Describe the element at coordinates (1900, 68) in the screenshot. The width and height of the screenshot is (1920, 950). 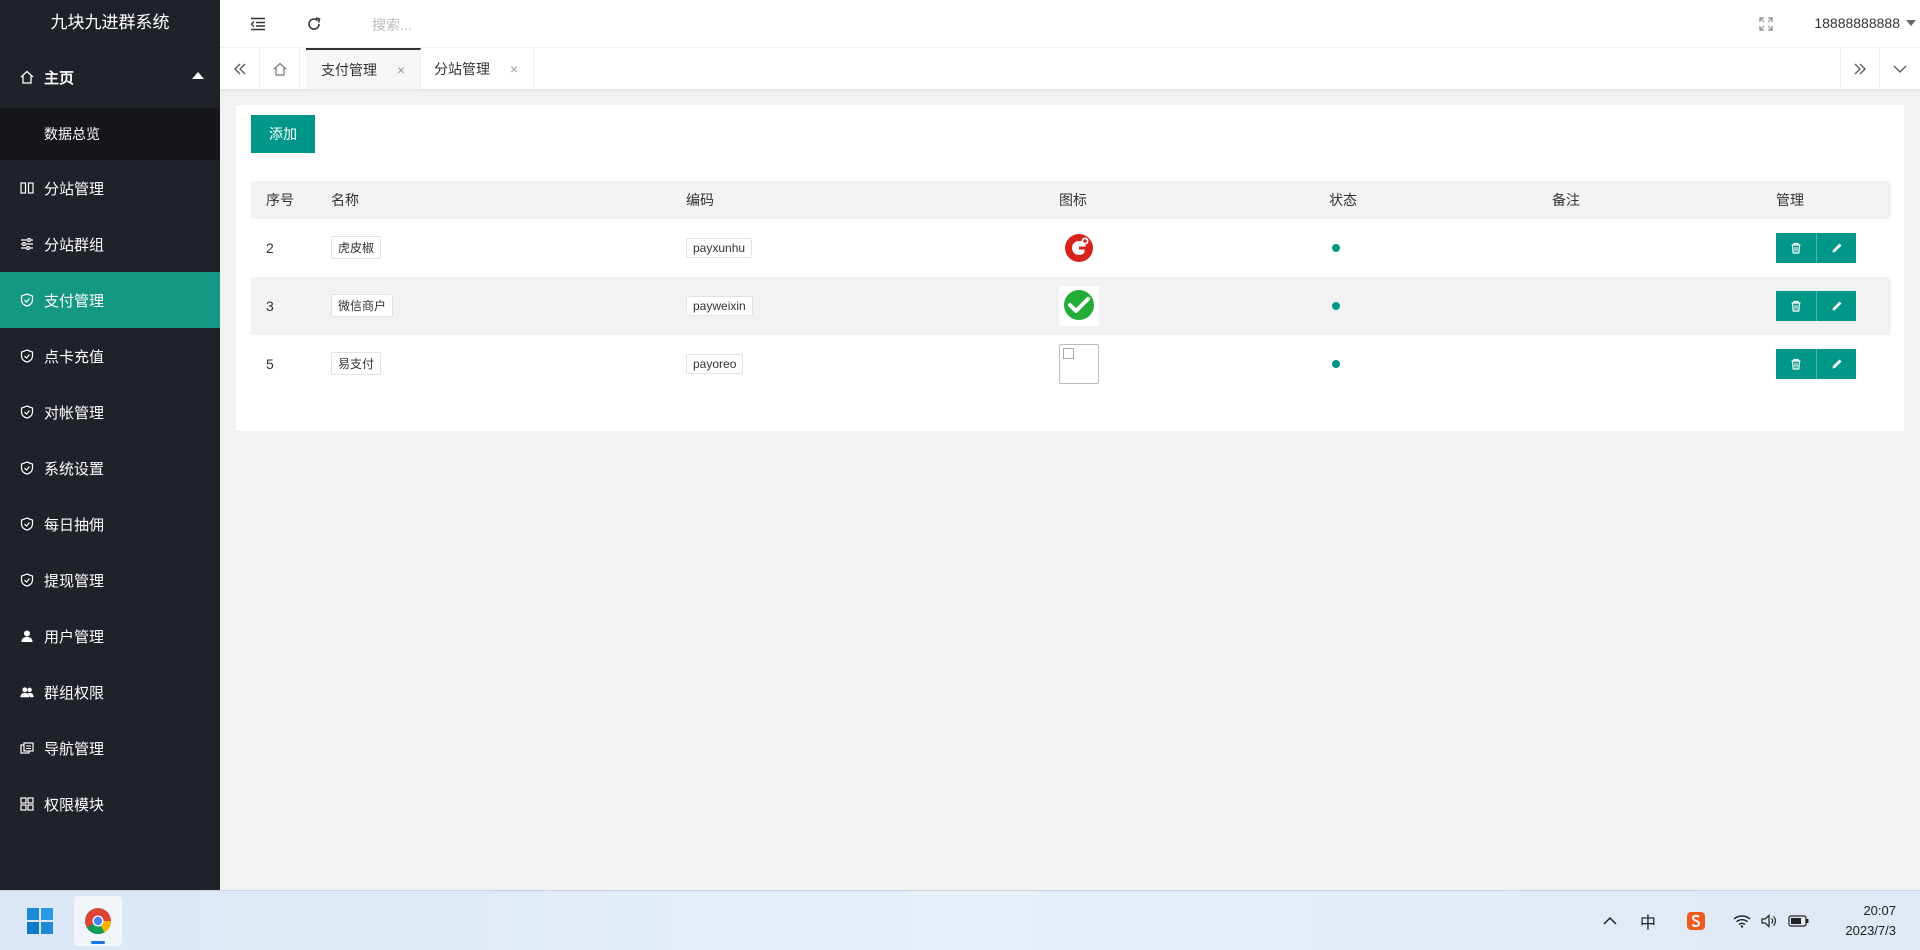
I see `tab-menu-chevron-icon` at that location.